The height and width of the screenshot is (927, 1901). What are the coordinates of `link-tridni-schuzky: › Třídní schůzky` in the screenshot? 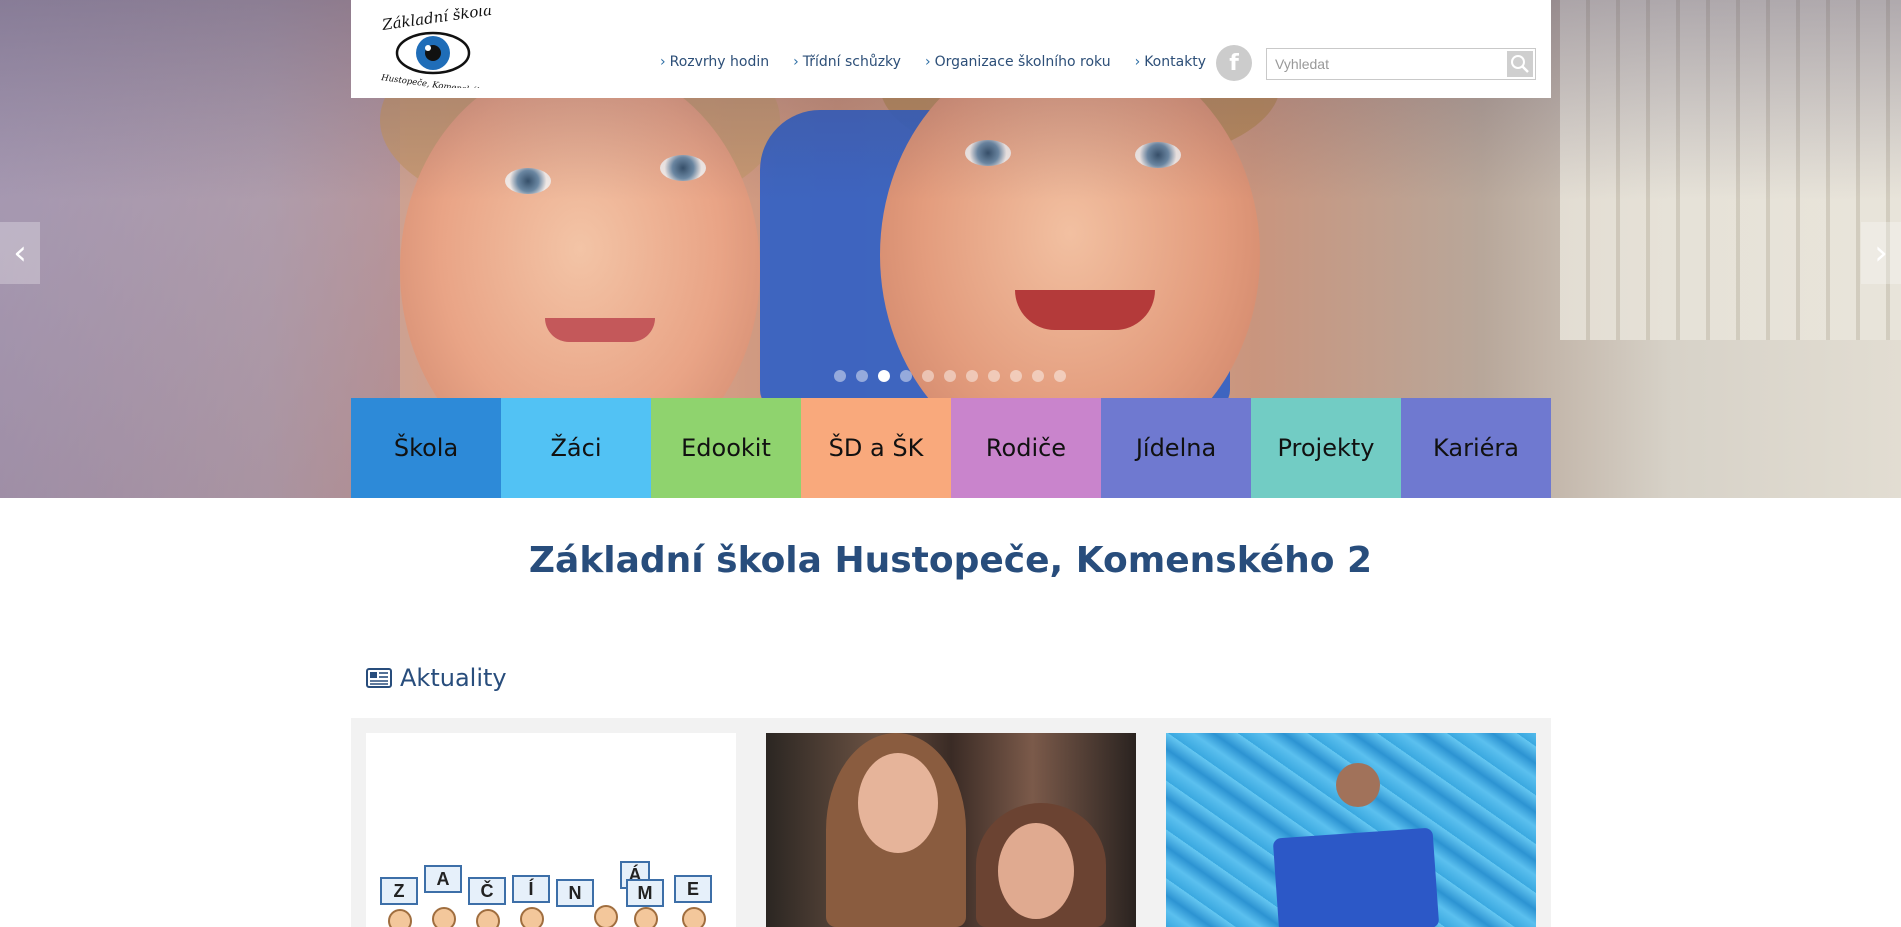 It's located at (847, 62).